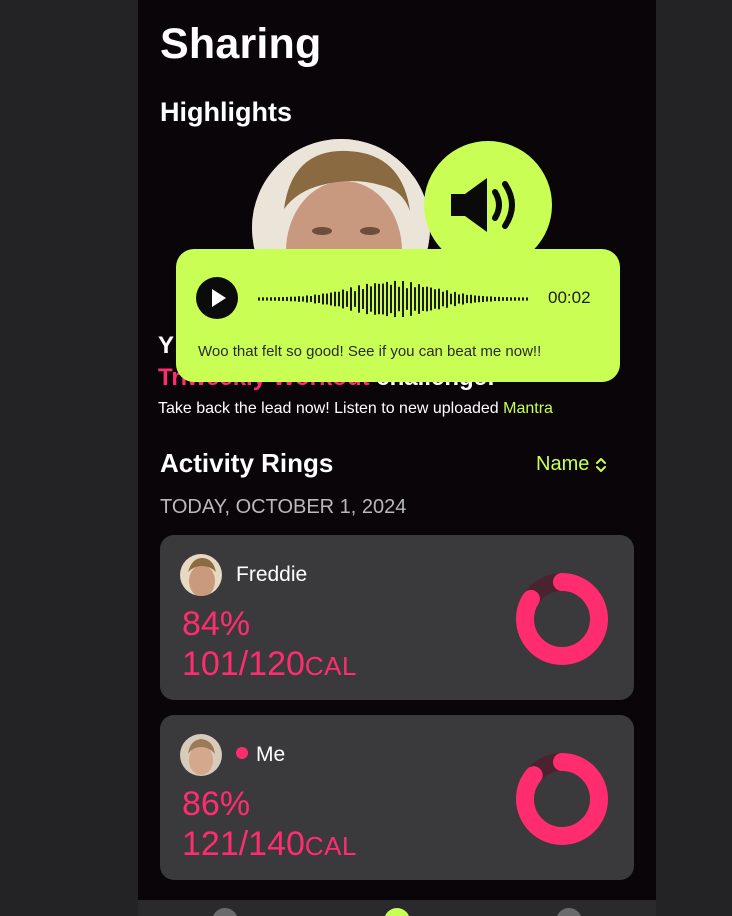  I want to click on highlights-title: Highlights, so click(226, 112).